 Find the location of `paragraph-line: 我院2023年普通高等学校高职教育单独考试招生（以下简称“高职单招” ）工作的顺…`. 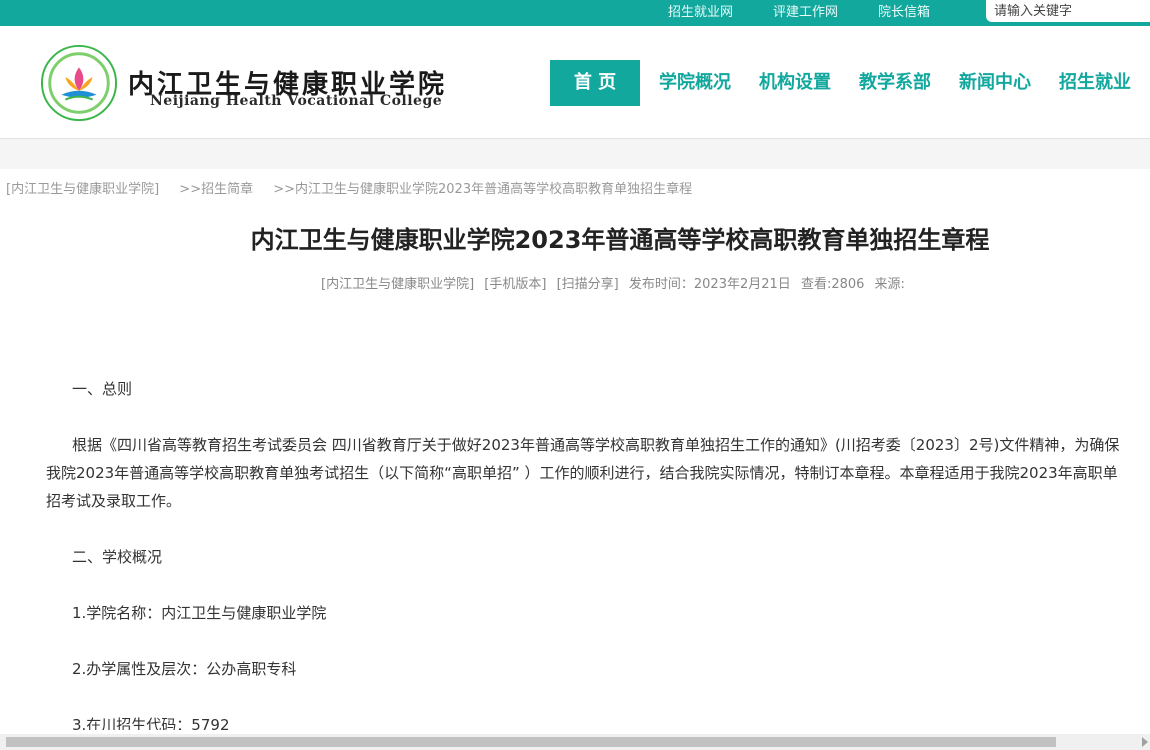

paragraph-line: 我院2023年普通高等学校高职教育单独考试招生（以下简称“高职单招” ）工作的顺… is located at coordinates (582, 473).